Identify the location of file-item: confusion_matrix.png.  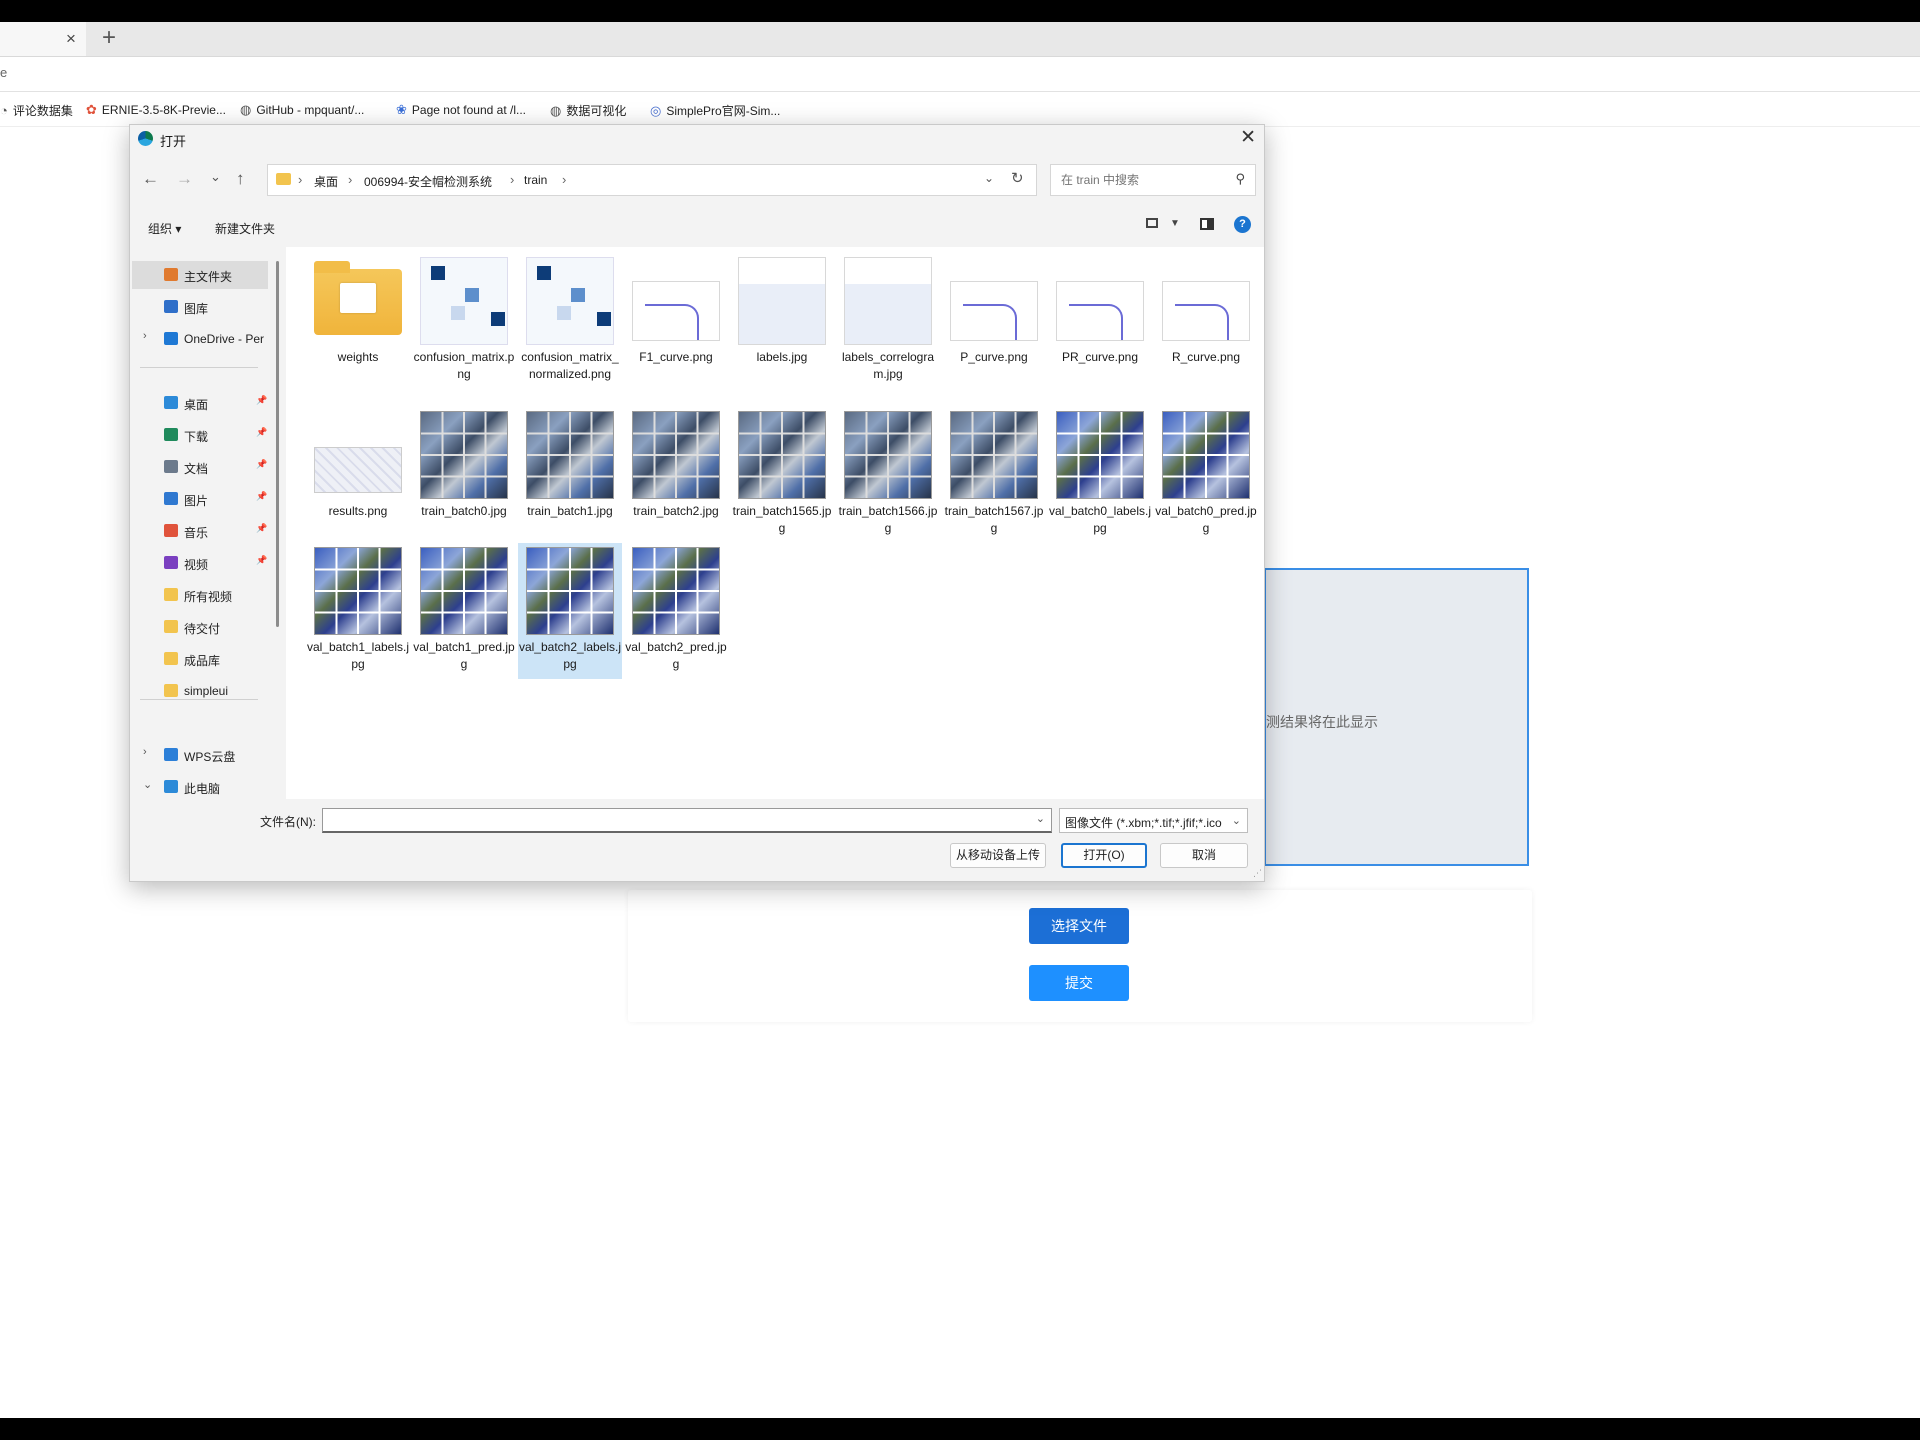
(464, 321).